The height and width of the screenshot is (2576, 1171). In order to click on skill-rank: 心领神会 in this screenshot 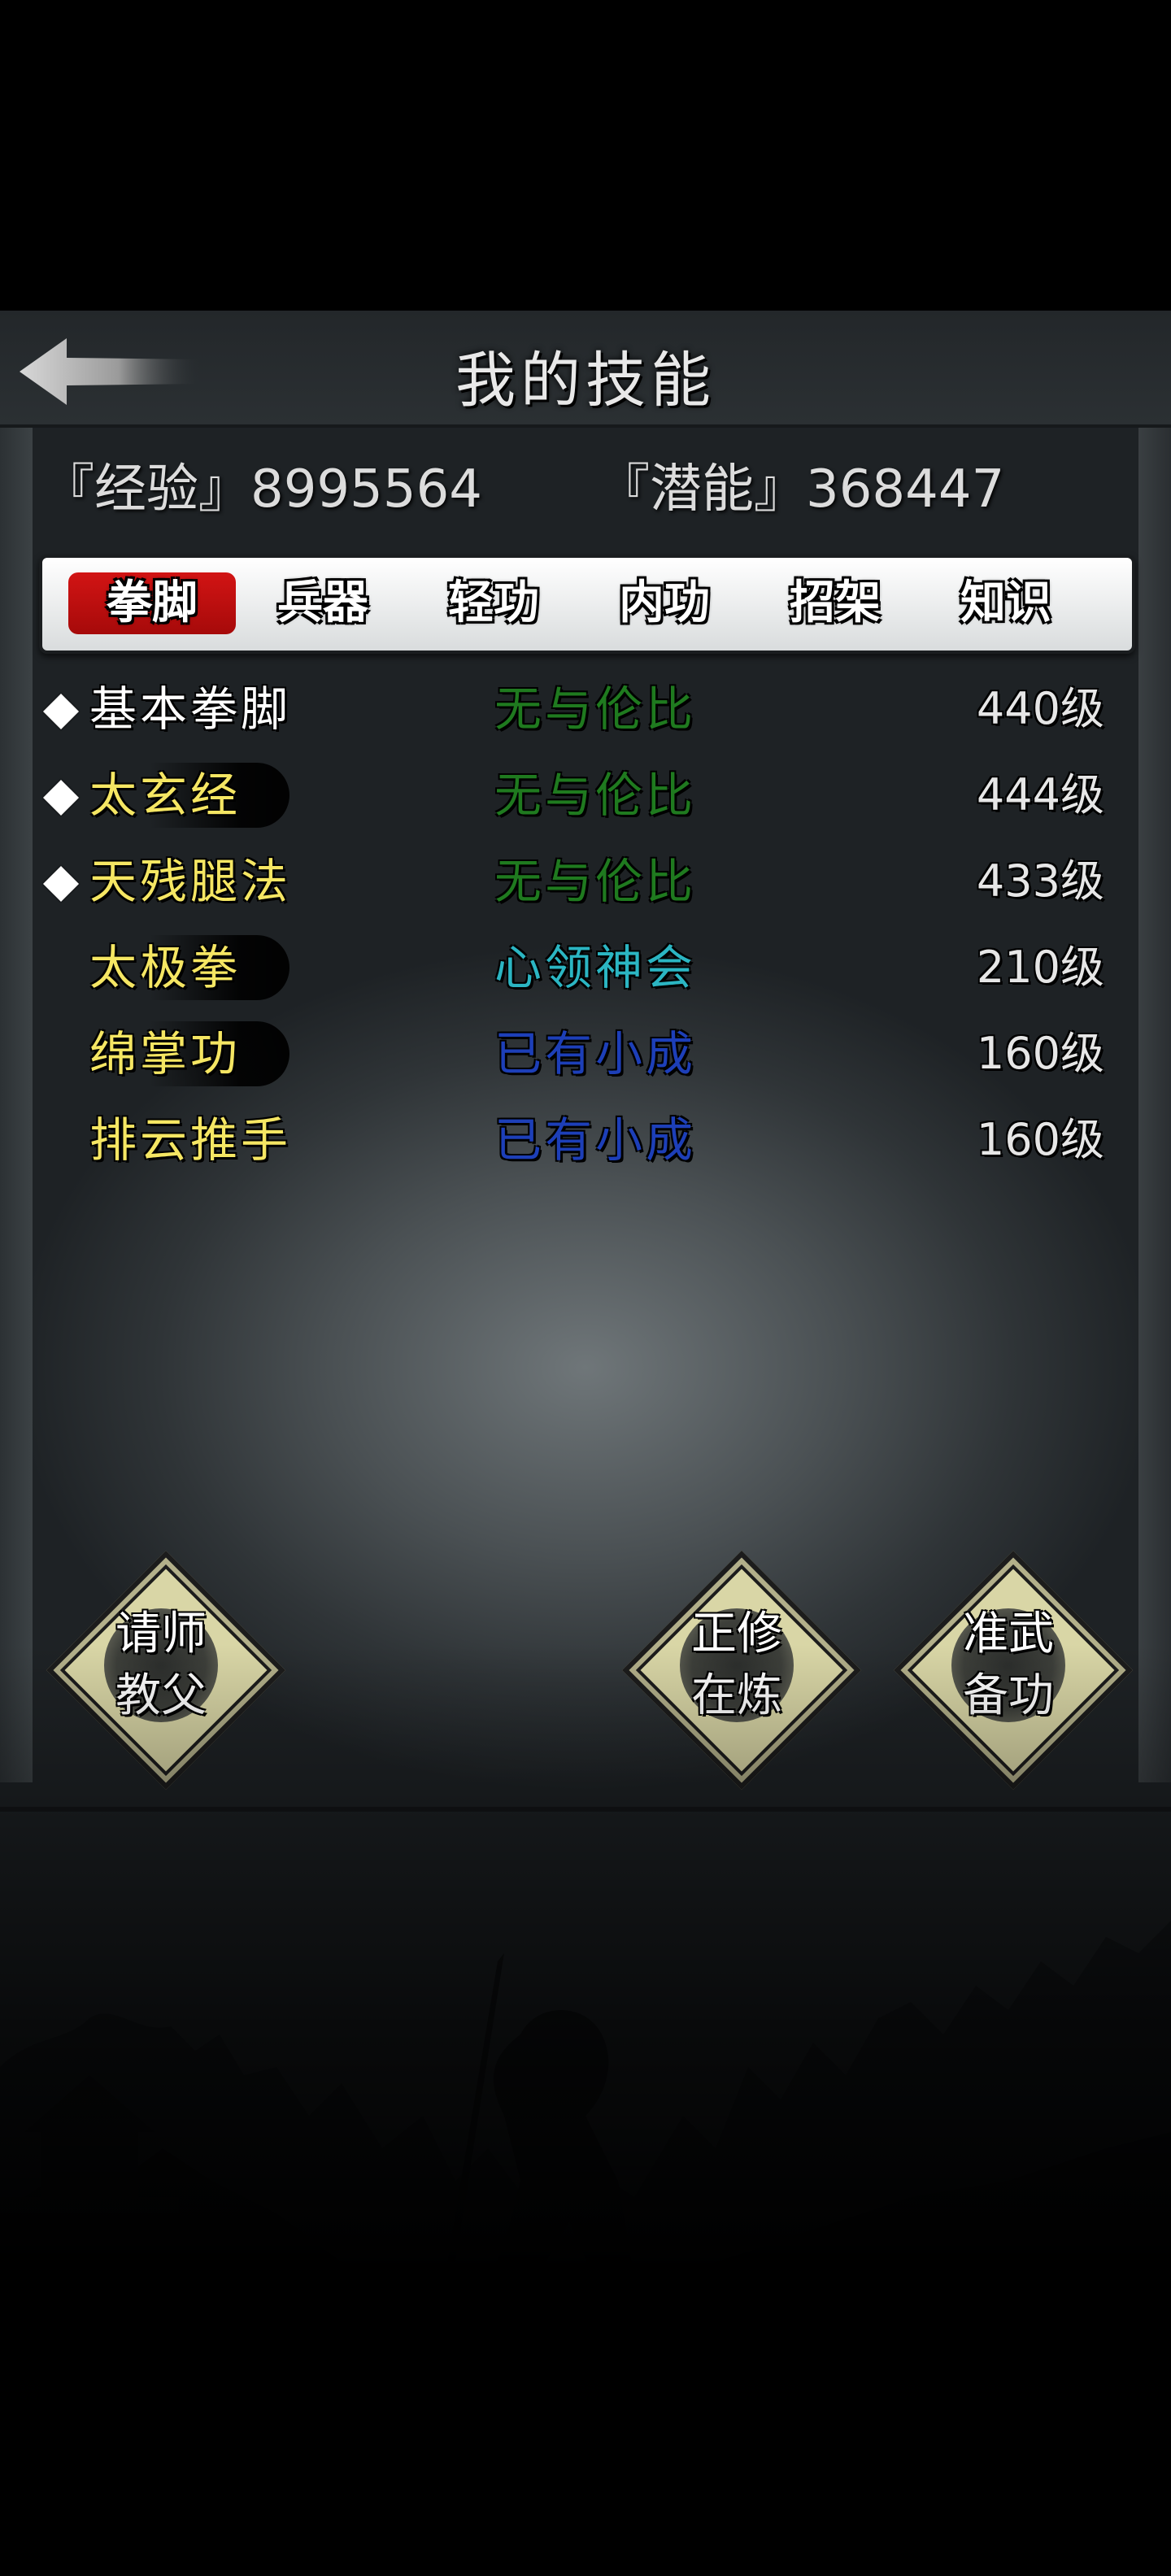, I will do `click(595, 968)`.